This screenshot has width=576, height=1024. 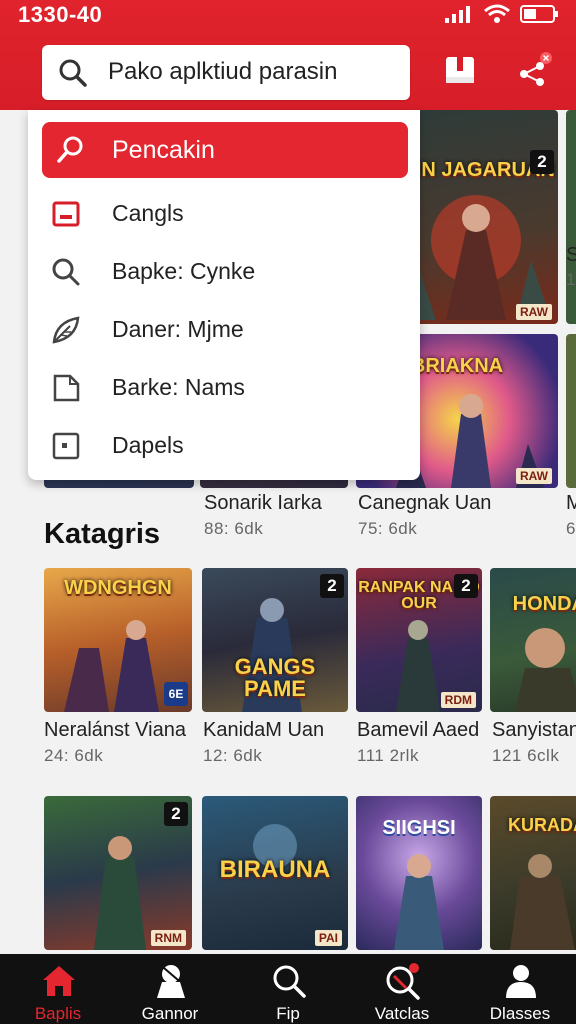 What do you see at coordinates (225, 150) in the screenshot?
I see `suggestion-item-search: Pencakin` at bounding box center [225, 150].